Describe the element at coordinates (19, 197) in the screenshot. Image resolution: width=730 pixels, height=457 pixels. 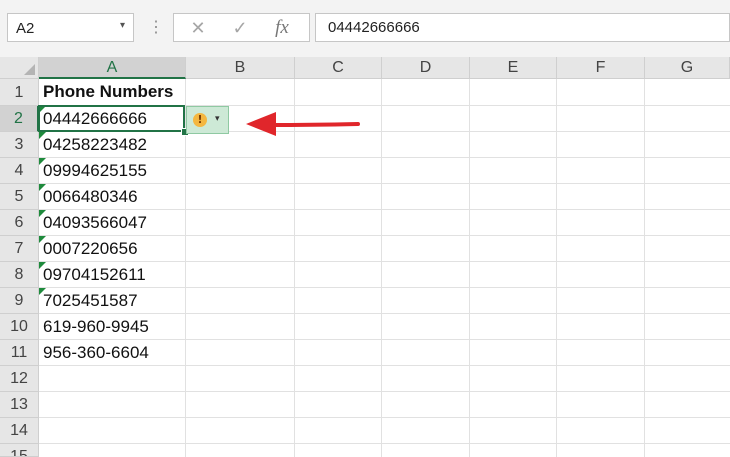
I see `row-header-5: 5` at that location.